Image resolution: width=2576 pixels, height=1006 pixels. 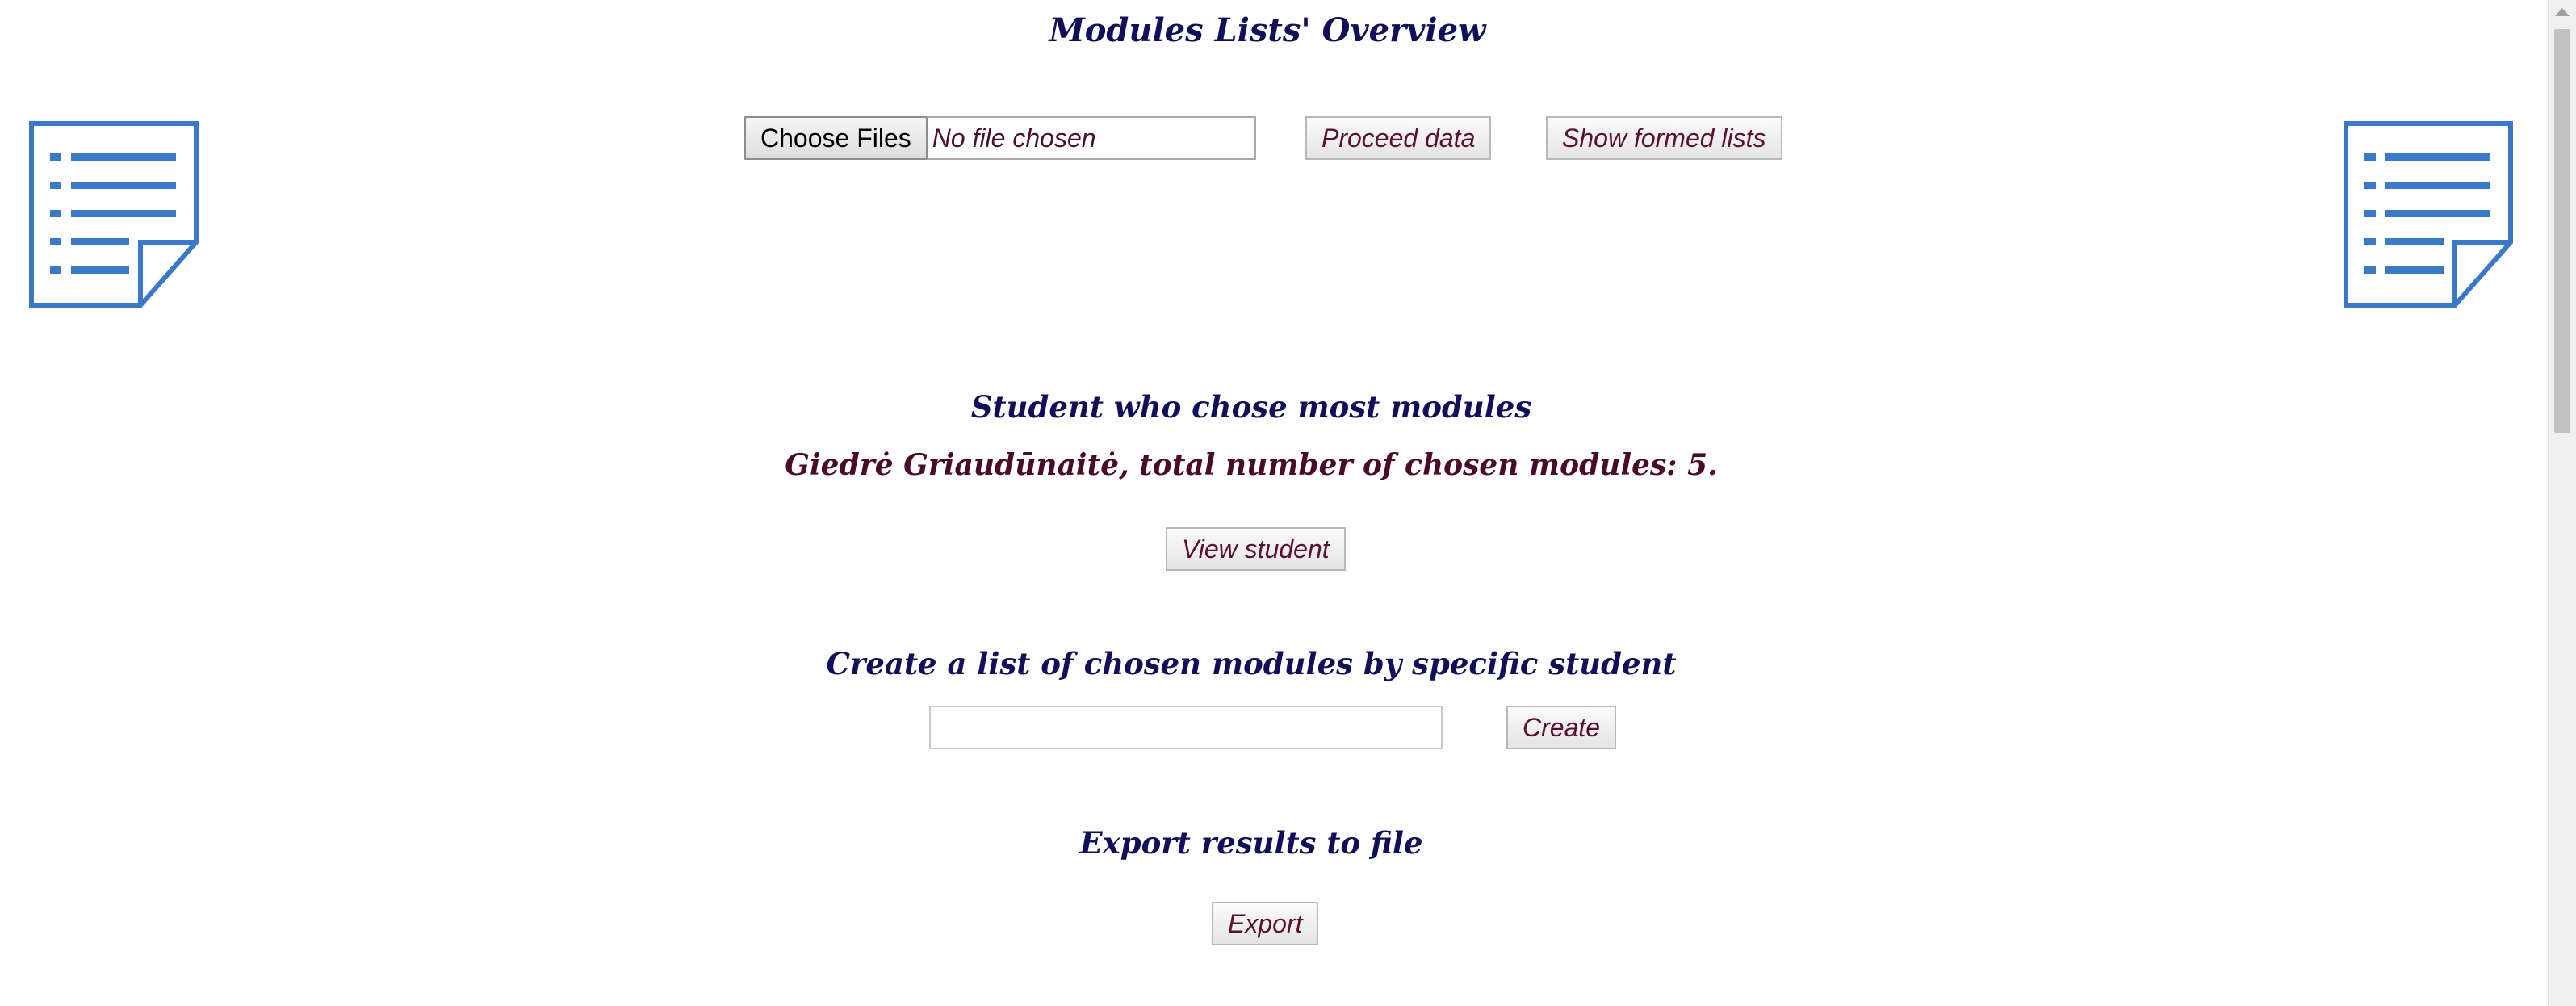 What do you see at coordinates (836, 138) in the screenshot?
I see `choose-files-button: Choose Files` at bounding box center [836, 138].